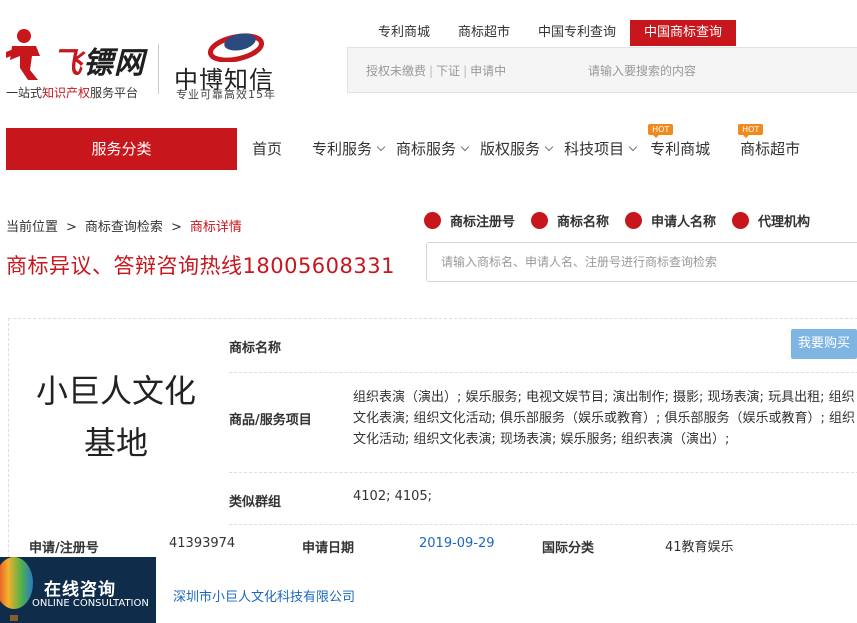 Image resolution: width=857 pixels, height=623 pixels. I want to click on zhongbo-slogan: 专业可靠高效15年, so click(226, 94).